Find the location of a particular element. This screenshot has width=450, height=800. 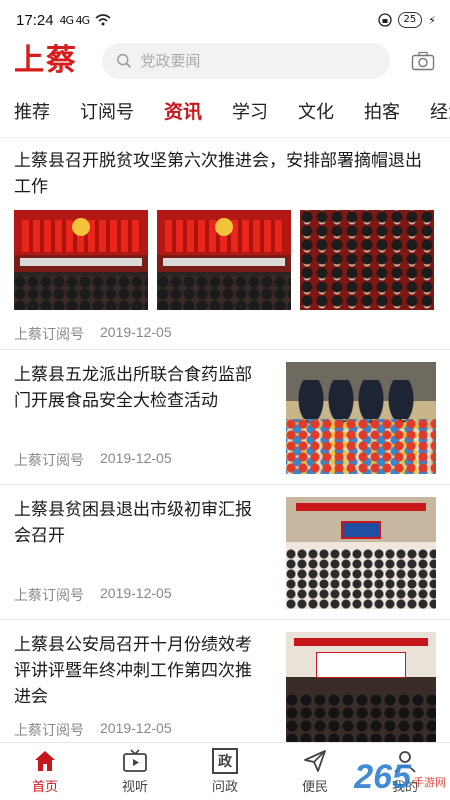

battery-icon: 25 is located at coordinates (410, 20).